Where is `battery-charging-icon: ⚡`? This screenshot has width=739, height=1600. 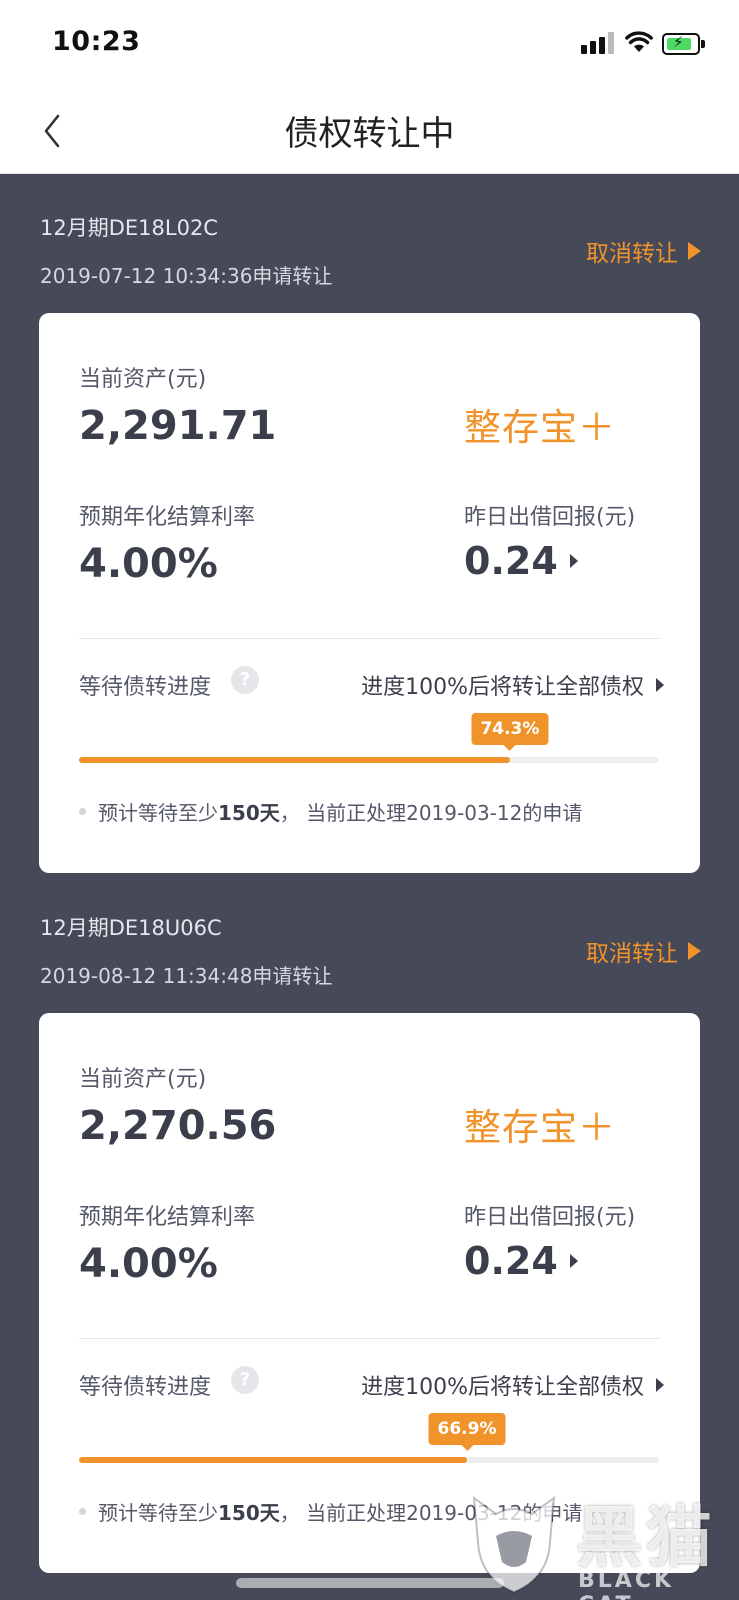
battery-charging-icon: ⚡ is located at coordinates (684, 44).